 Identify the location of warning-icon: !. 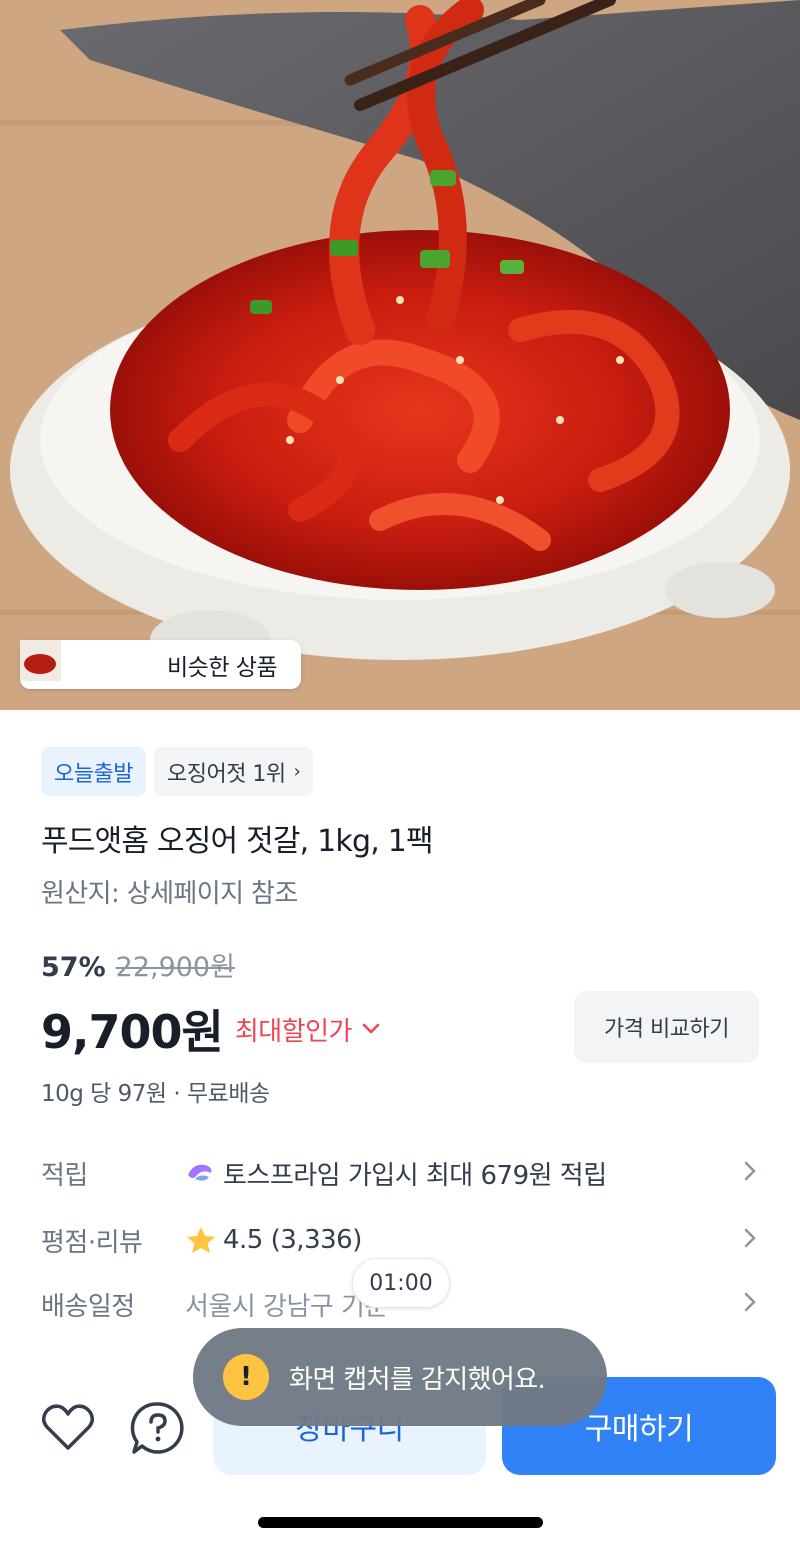
(246, 1377).